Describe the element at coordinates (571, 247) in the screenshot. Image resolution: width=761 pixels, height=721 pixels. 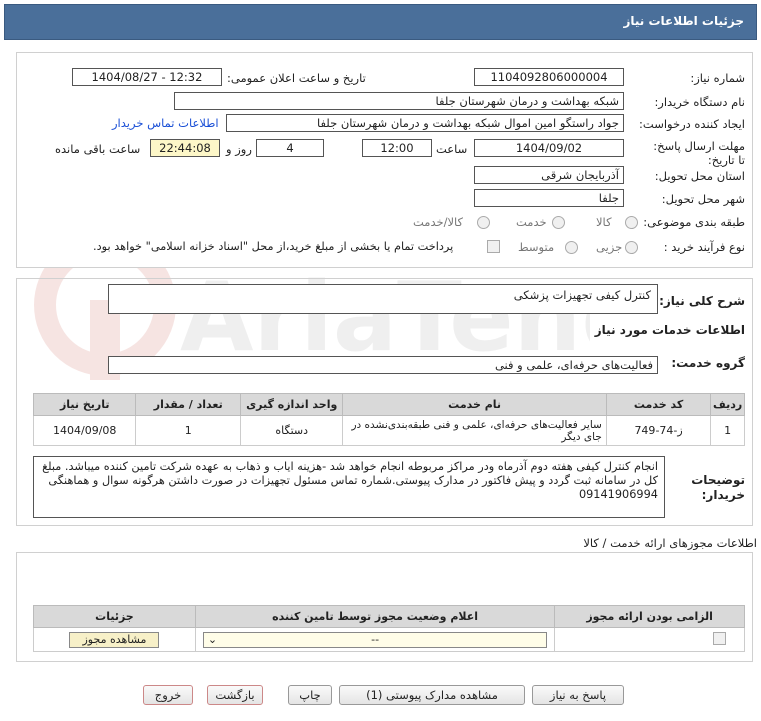
I see `radio-medium` at that location.